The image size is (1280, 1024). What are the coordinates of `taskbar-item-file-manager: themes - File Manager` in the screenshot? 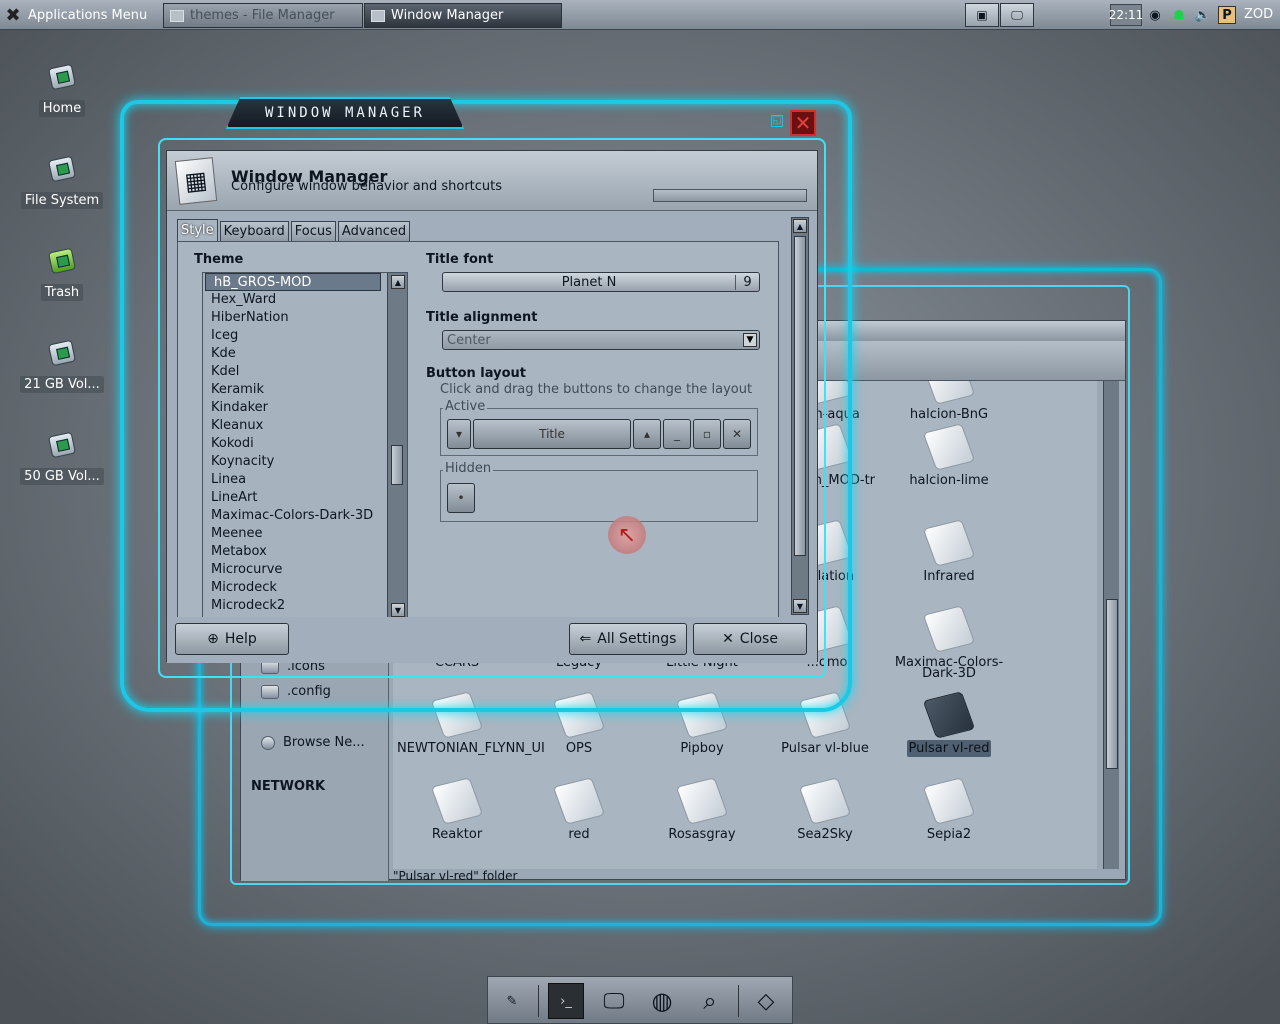 It's located at (263, 15).